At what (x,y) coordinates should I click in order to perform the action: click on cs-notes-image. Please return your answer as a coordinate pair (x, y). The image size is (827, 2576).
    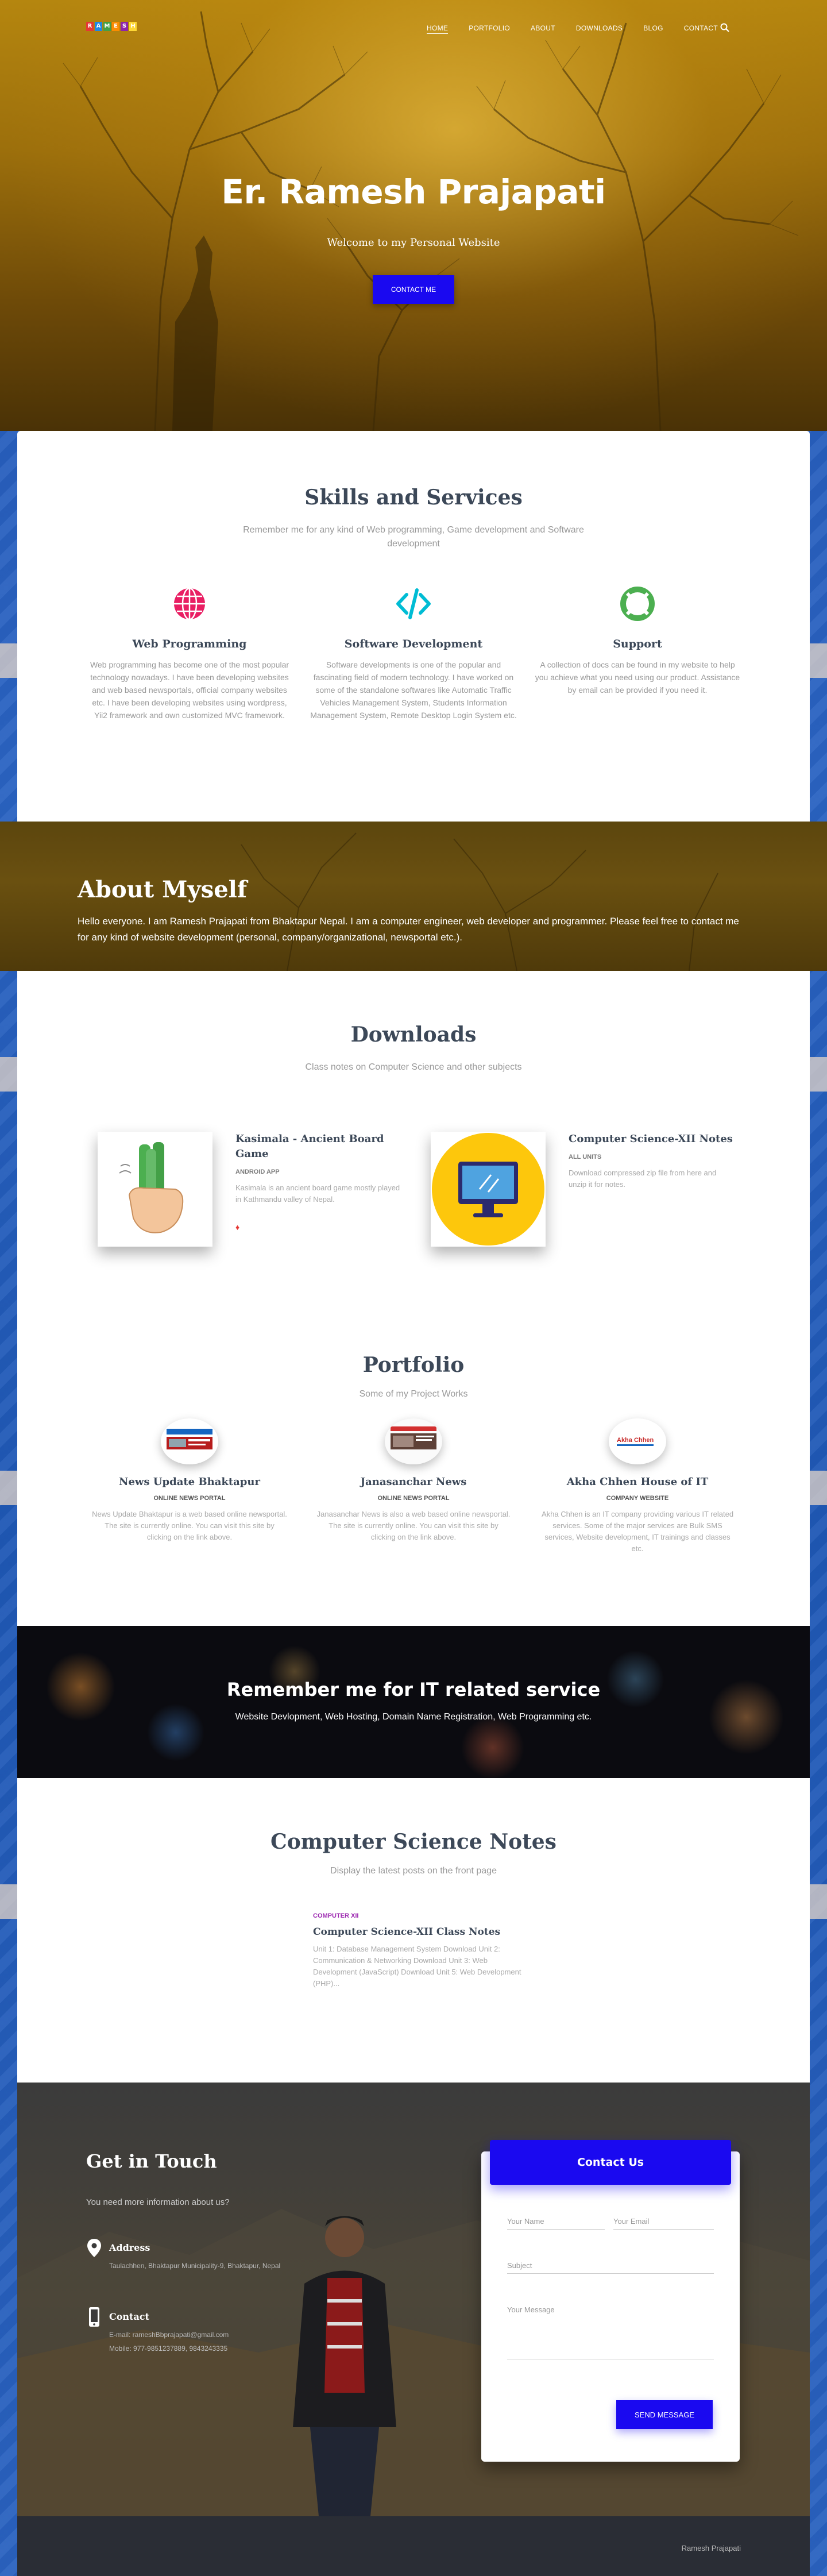
    Looking at the image, I should click on (488, 1190).